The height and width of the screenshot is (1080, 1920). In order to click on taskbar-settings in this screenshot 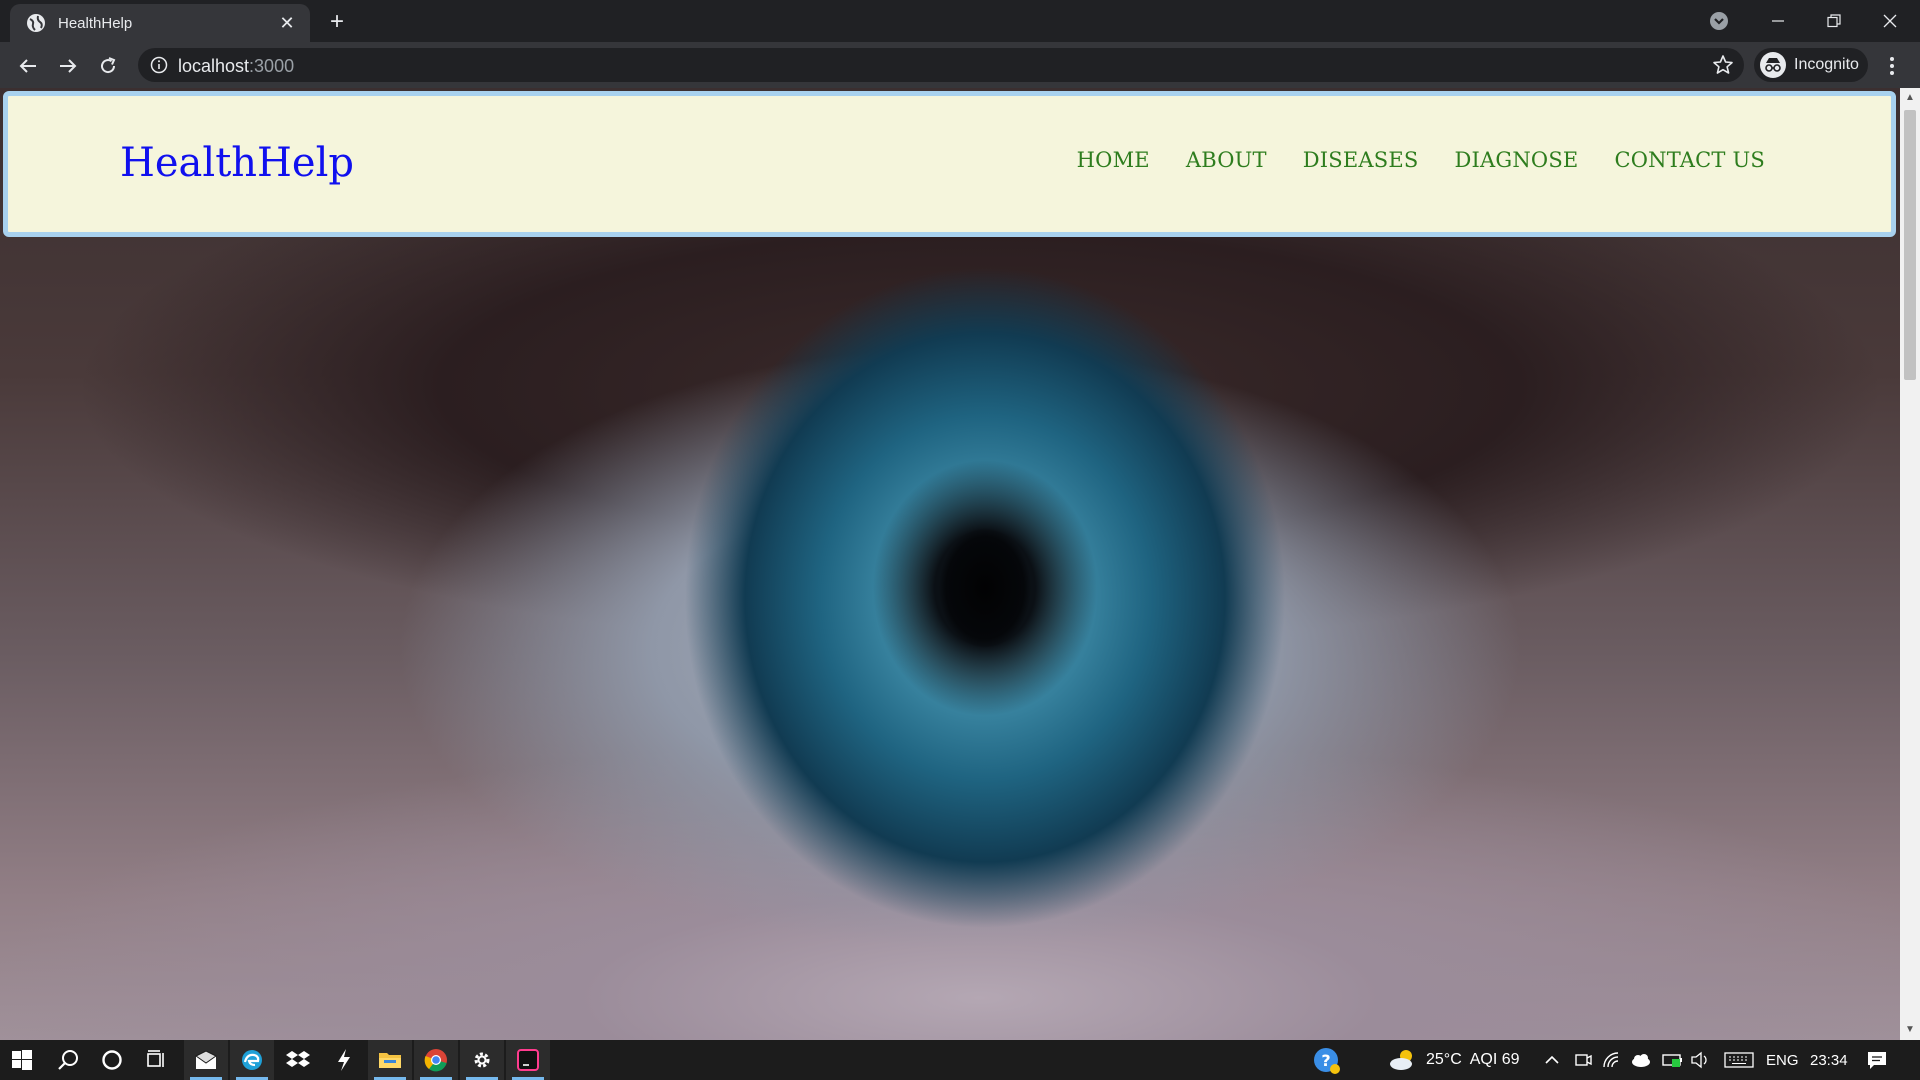, I will do `click(482, 1060)`.